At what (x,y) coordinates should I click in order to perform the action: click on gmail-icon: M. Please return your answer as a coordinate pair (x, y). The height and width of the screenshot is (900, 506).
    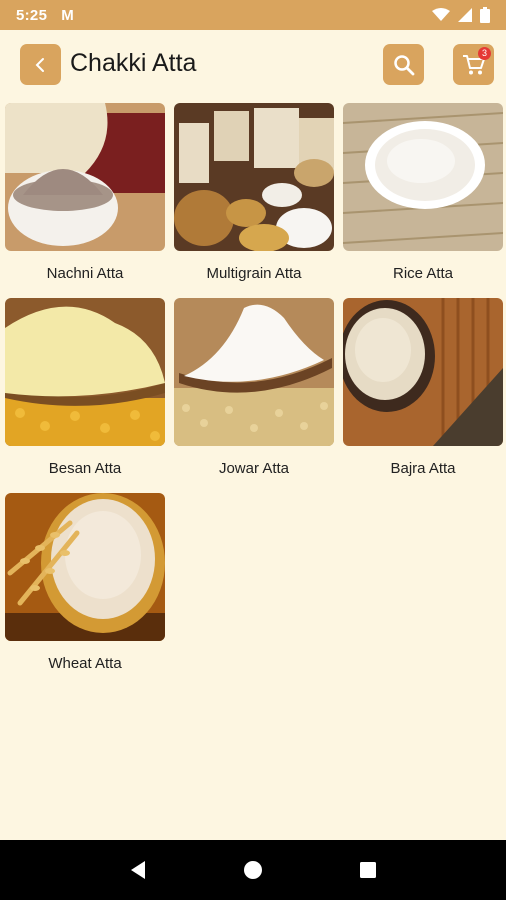
    Looking at the image, I should click on (67, 15).